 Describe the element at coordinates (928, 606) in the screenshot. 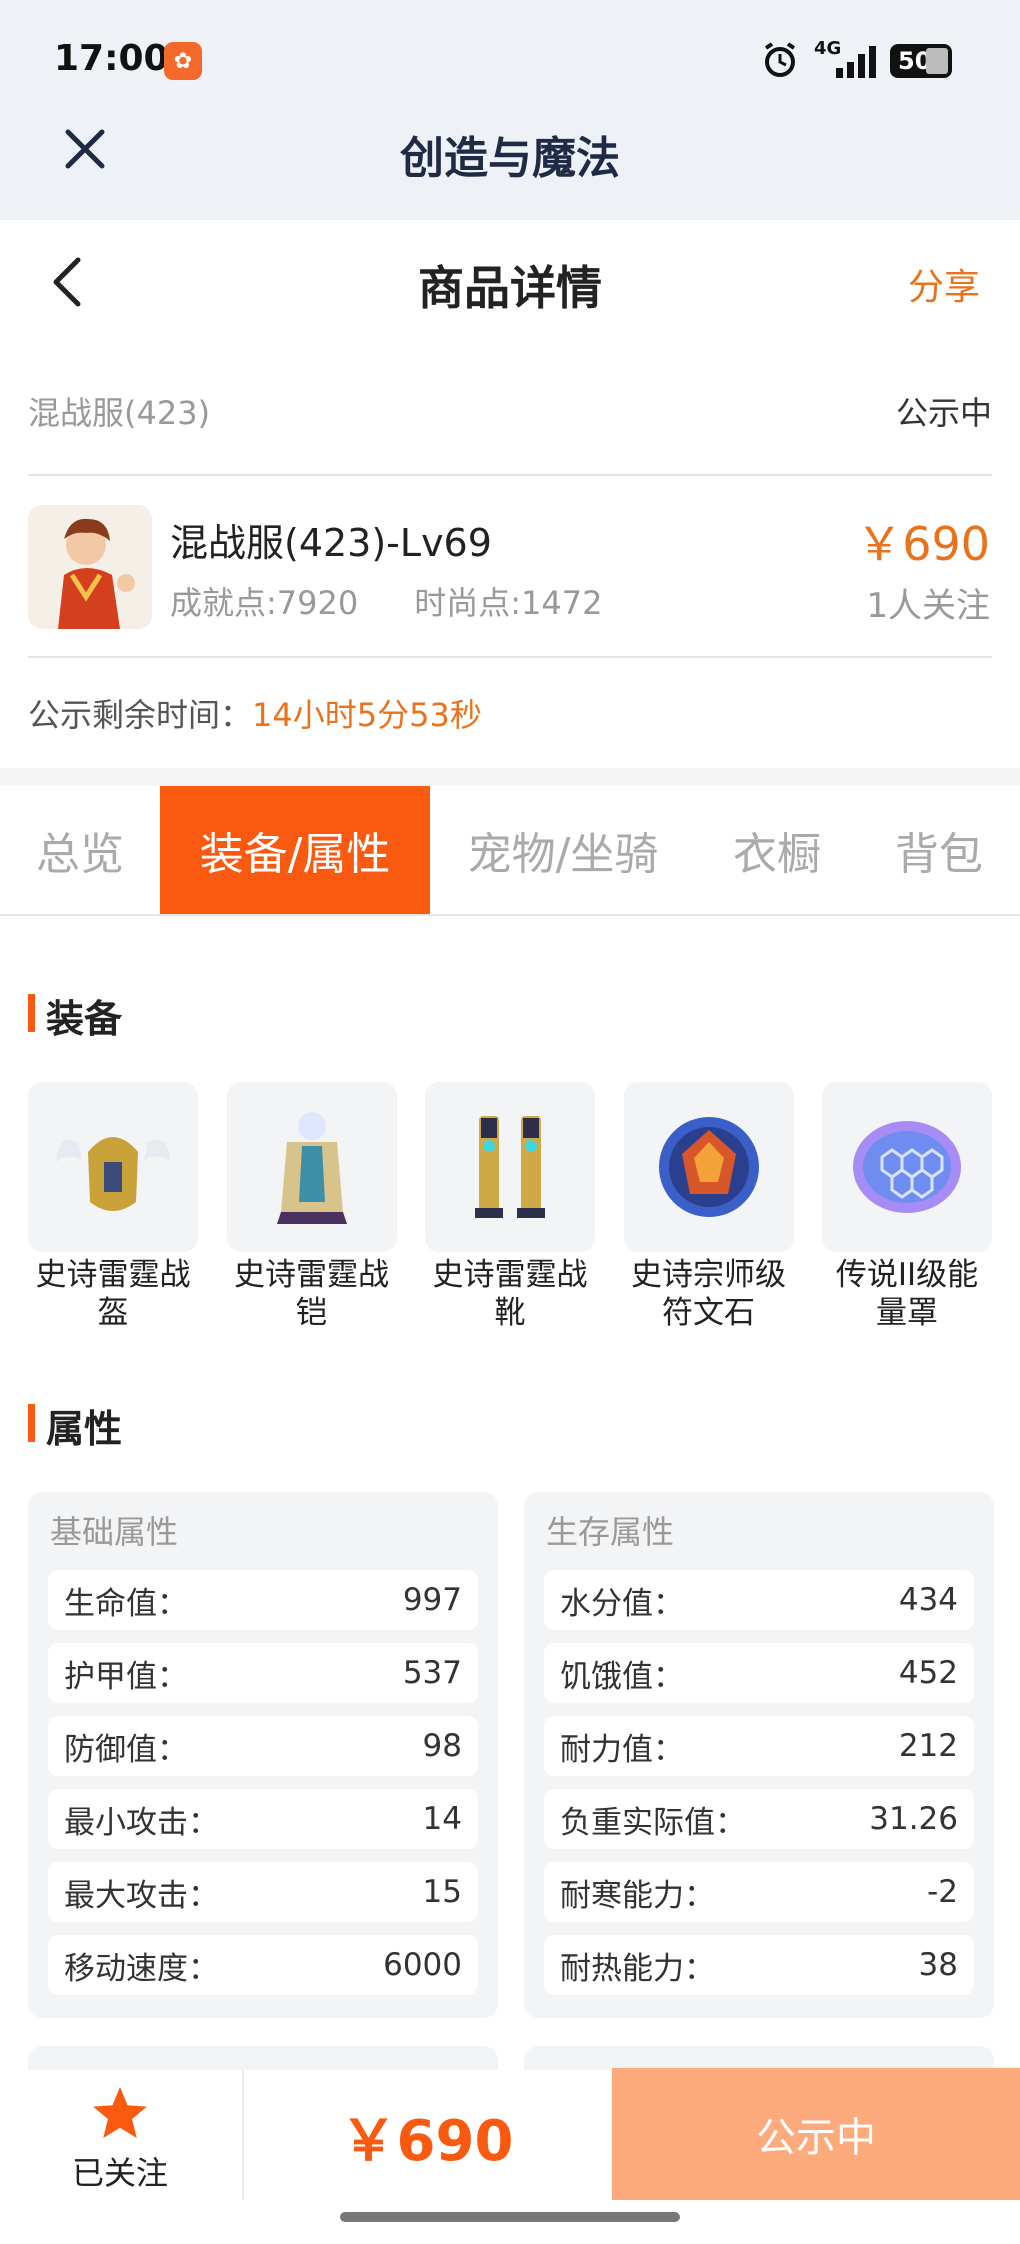

I see `follower-count: 1人关注` at that location.